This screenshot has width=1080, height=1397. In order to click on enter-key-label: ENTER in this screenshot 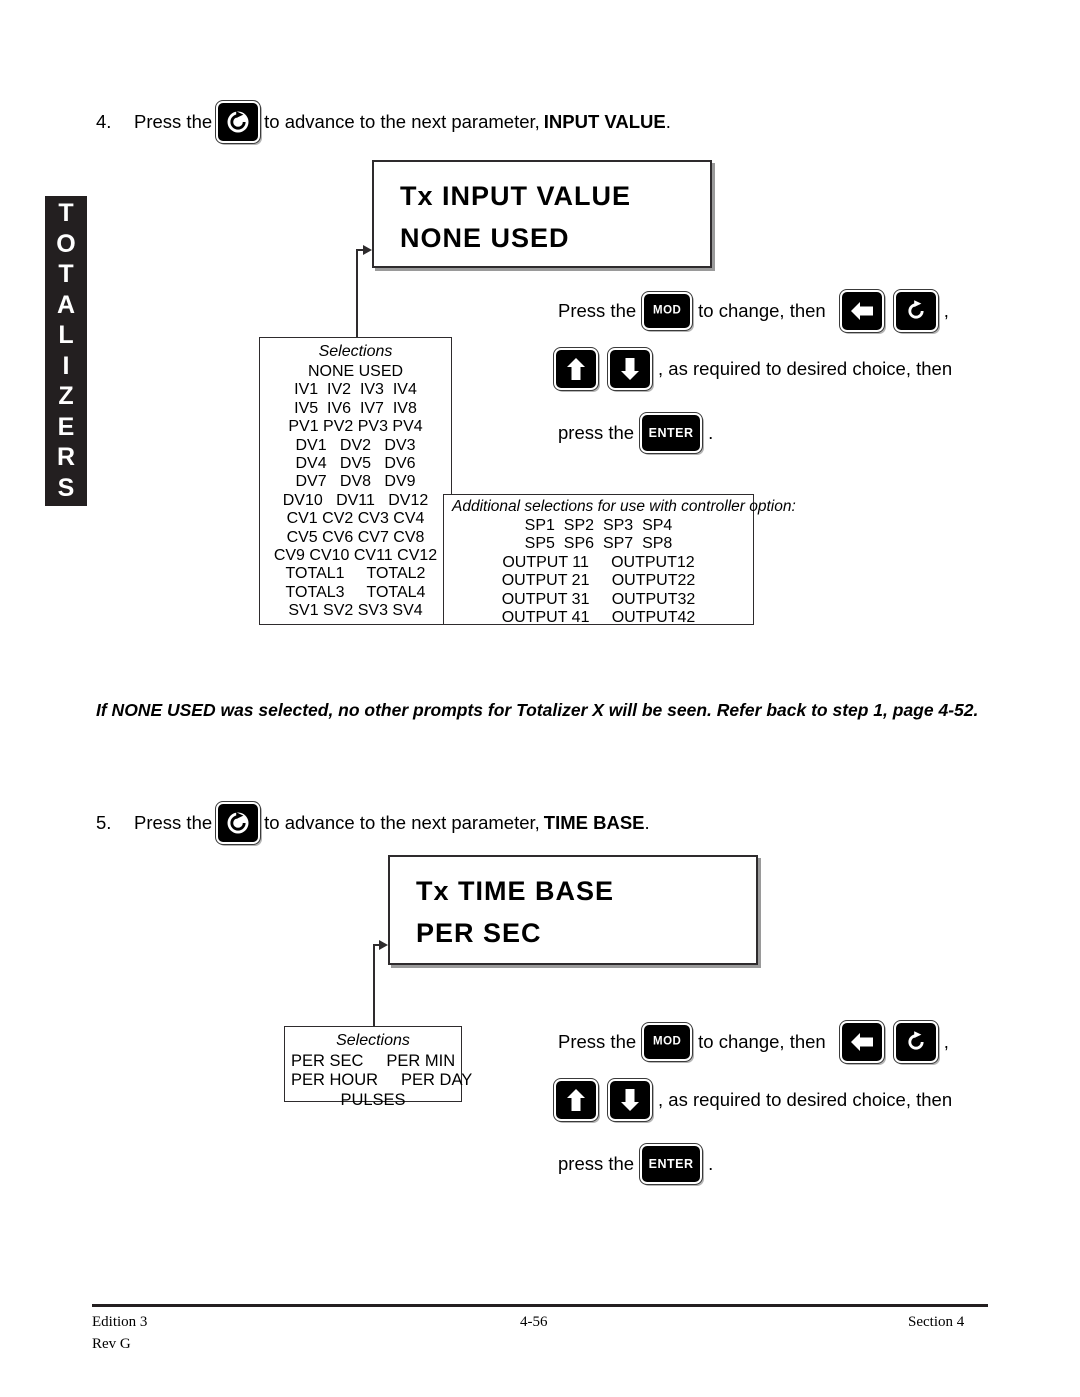, I will do `click(671, 1163)`.